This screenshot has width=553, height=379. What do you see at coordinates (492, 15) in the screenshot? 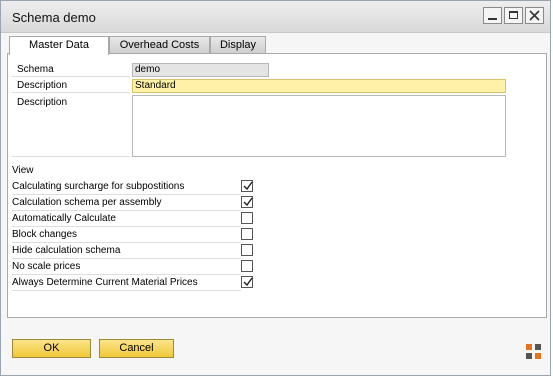
I see `minimize-button` at bounding box center [492, 15].